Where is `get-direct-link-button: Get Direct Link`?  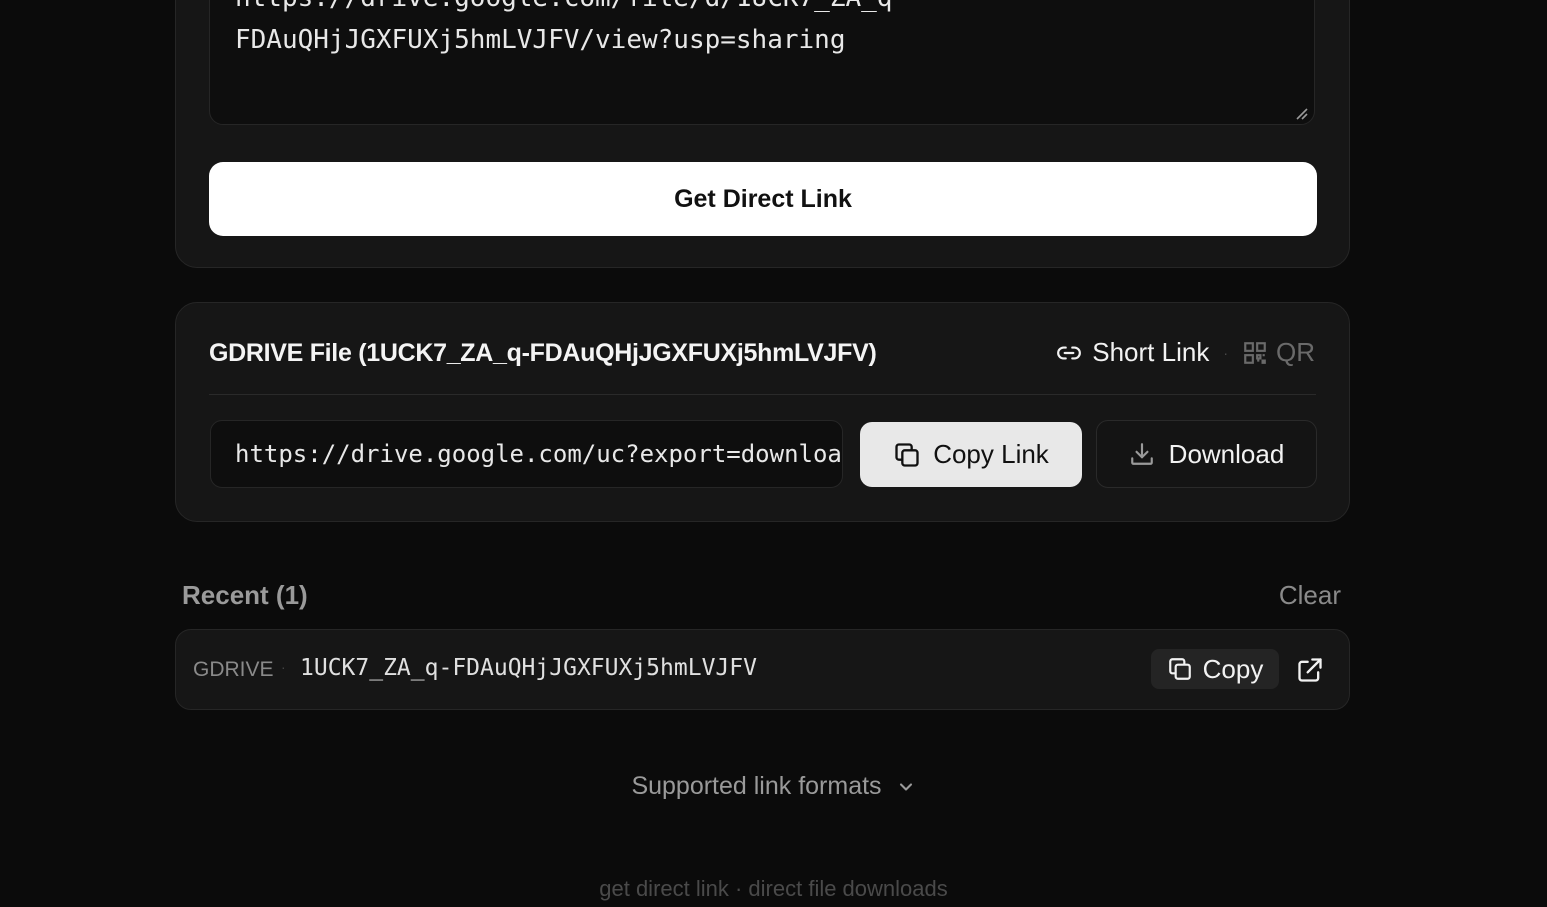 get-direct-link-button: Get Direct Link is located at coordinates (763, 199).